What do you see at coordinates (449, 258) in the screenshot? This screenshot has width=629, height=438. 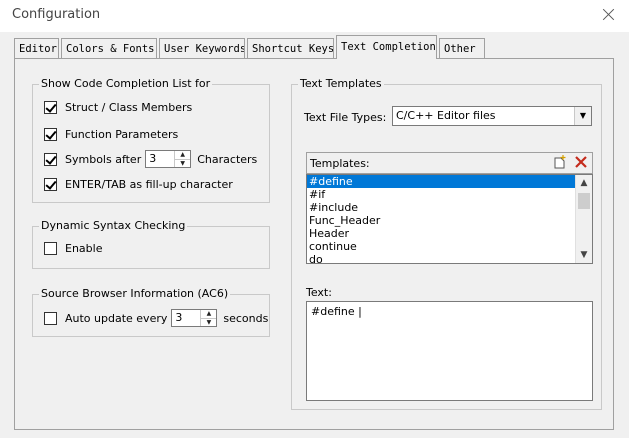 I see `list-item: do` at bounding box center [449, 258].